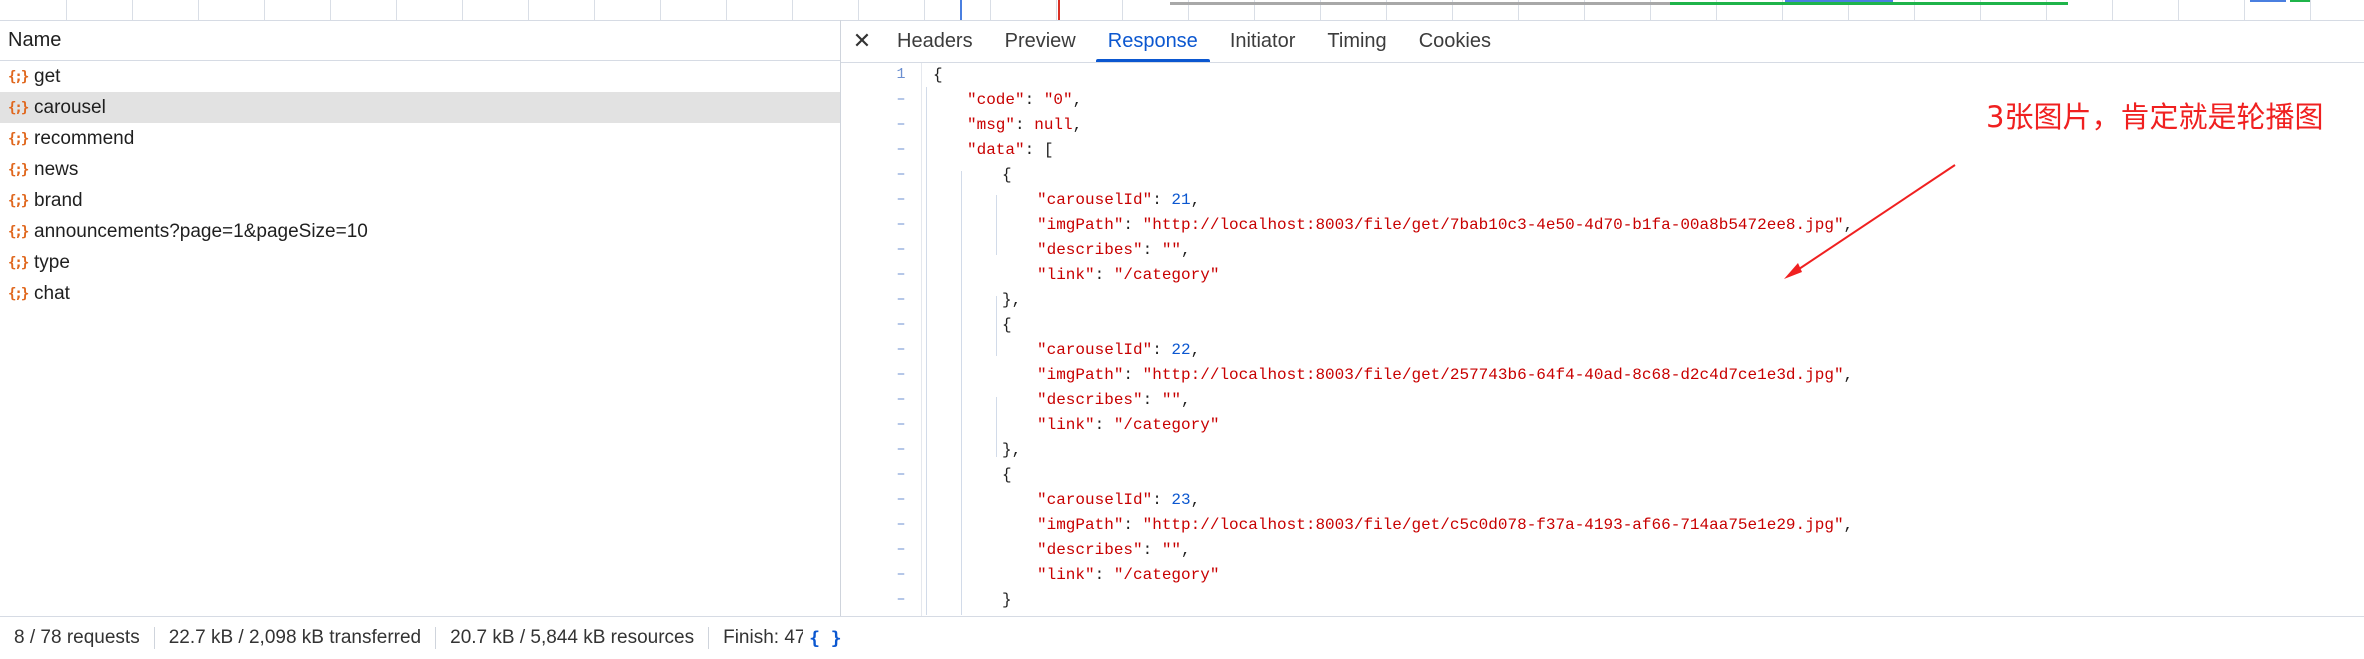  What do you see at coordinates (825, 638) in the screenshot?
I see `pretty-print-icon: { }` at bounding box center [825, 638].